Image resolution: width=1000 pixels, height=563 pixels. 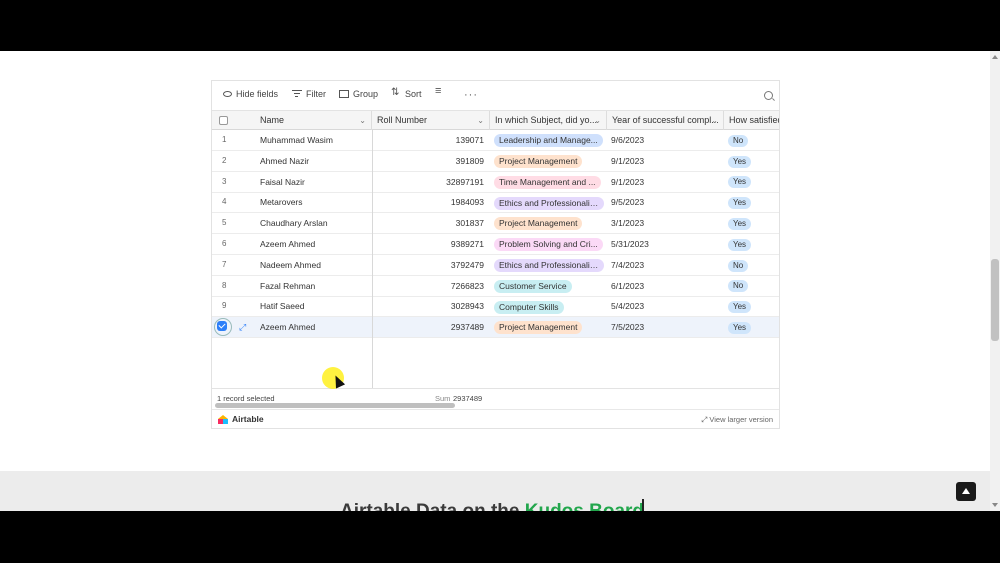 I want to click on cell-subject: Customer Service, so click(x=550, y=286).